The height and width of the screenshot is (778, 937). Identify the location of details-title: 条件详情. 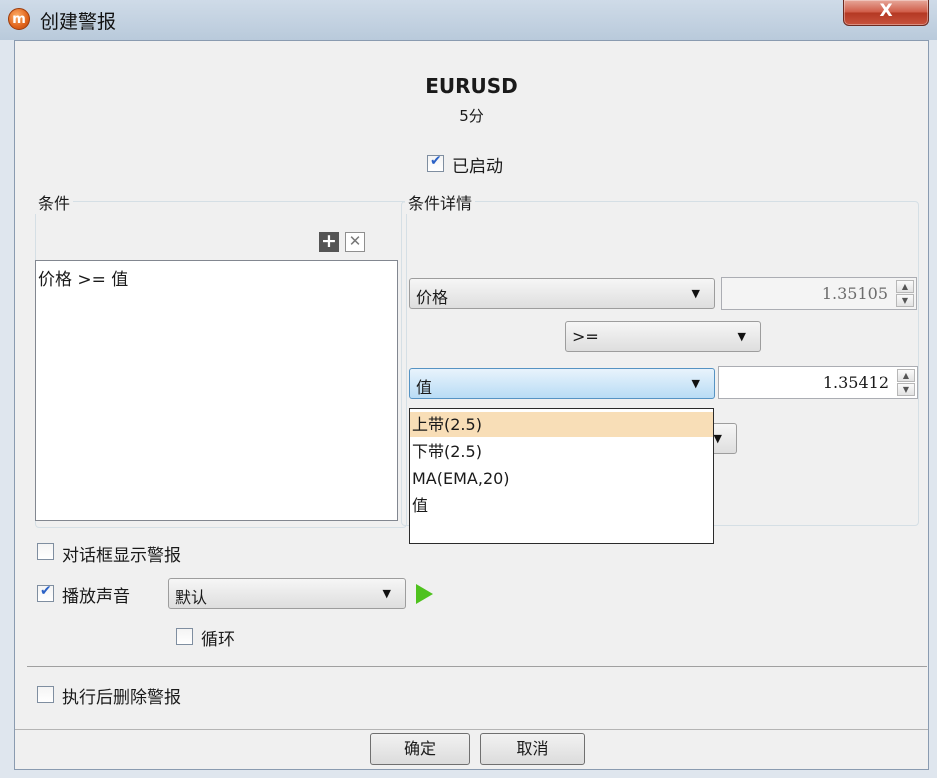
(440, 202).